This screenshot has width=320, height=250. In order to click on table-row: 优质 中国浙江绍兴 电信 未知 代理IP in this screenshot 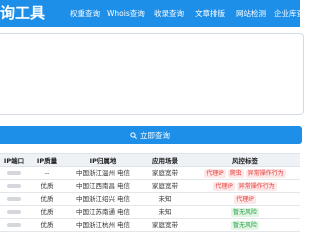, I will do `click(150, 199)`.